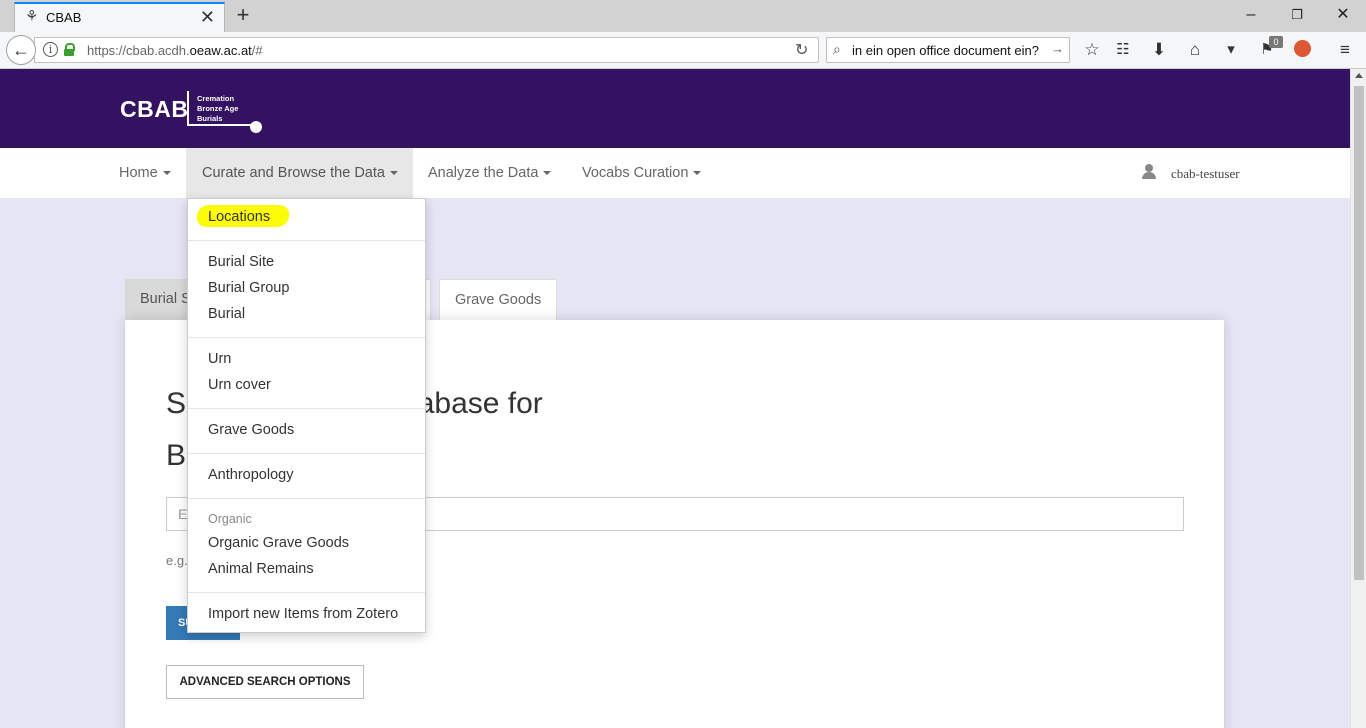 This screenshot has height=728, width=1366. I want to click on menu-item-animal-remains: Animal Remains, so click(261, 569).